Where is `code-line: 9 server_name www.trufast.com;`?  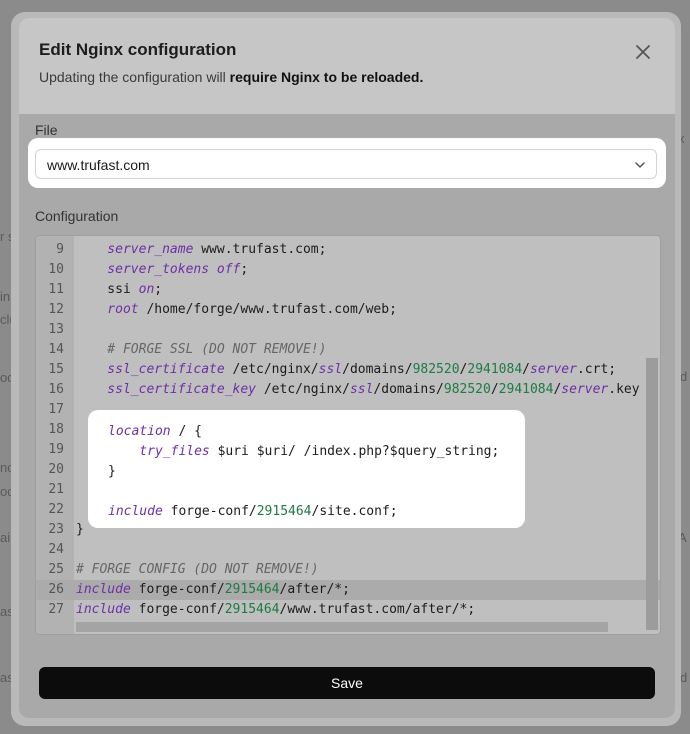 code-line: 9 server_name www.trufast.com; is located at coordinates (348, 250).